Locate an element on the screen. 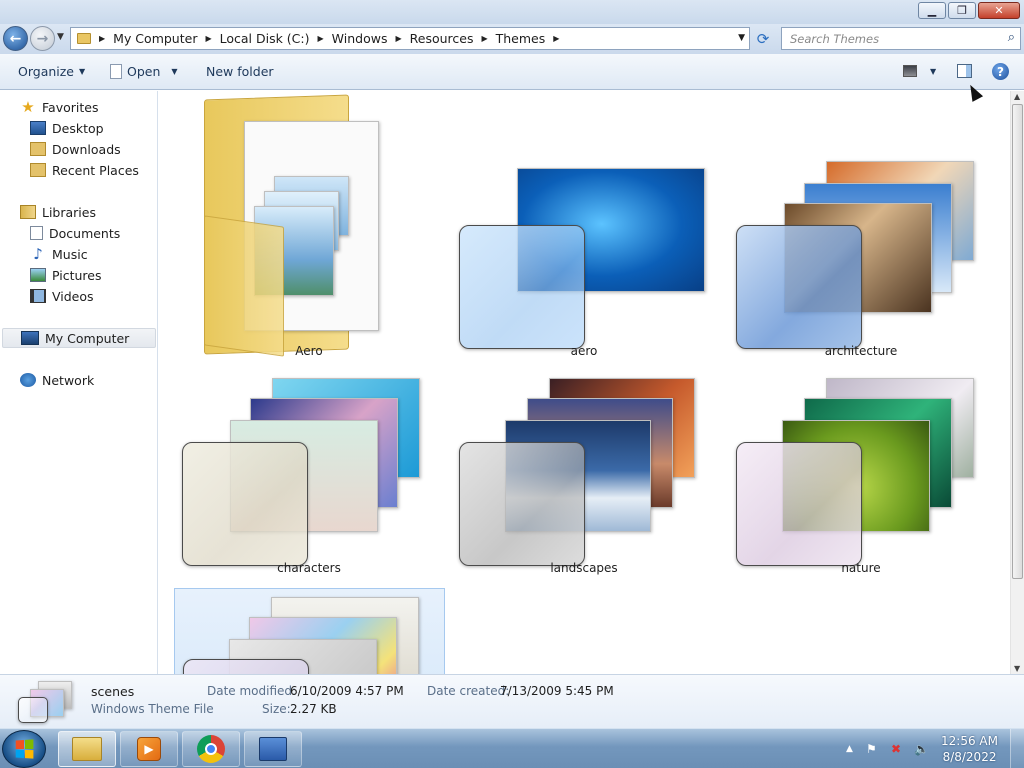 This screenshot has height=768, width=1024. refresh-button: ⟳ is located at coordinates (763, 38).